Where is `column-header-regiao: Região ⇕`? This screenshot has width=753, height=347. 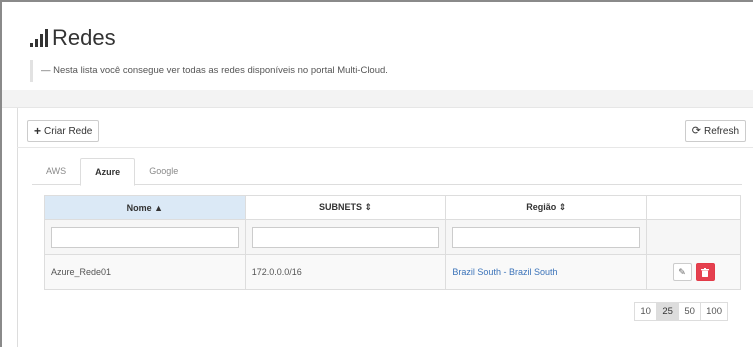 column-header-regiao: Região ⇕ is located at coordinates (546, 207).